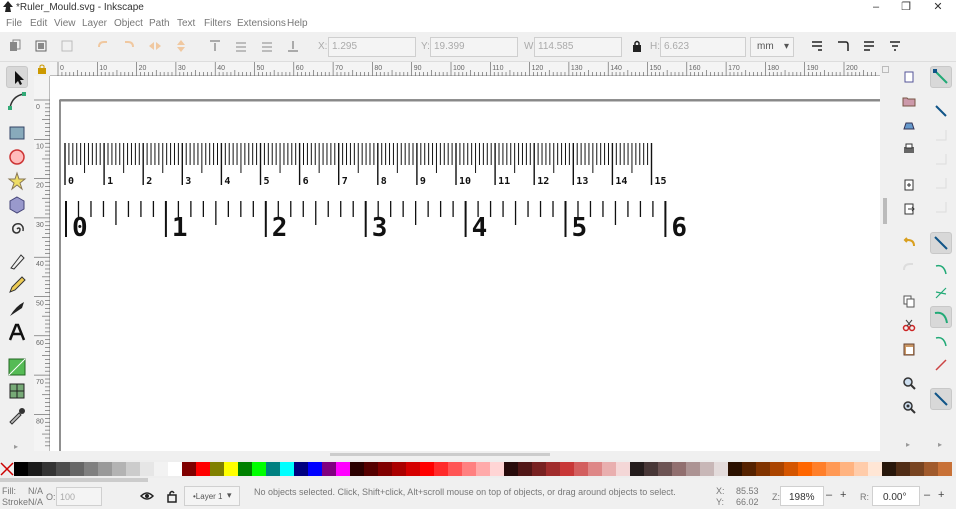 The image size is (956, 509). What do you see at coordinates (895, 46) in the screenshot?
I see `move-patterns-icon` at bounding box center [895, 46].